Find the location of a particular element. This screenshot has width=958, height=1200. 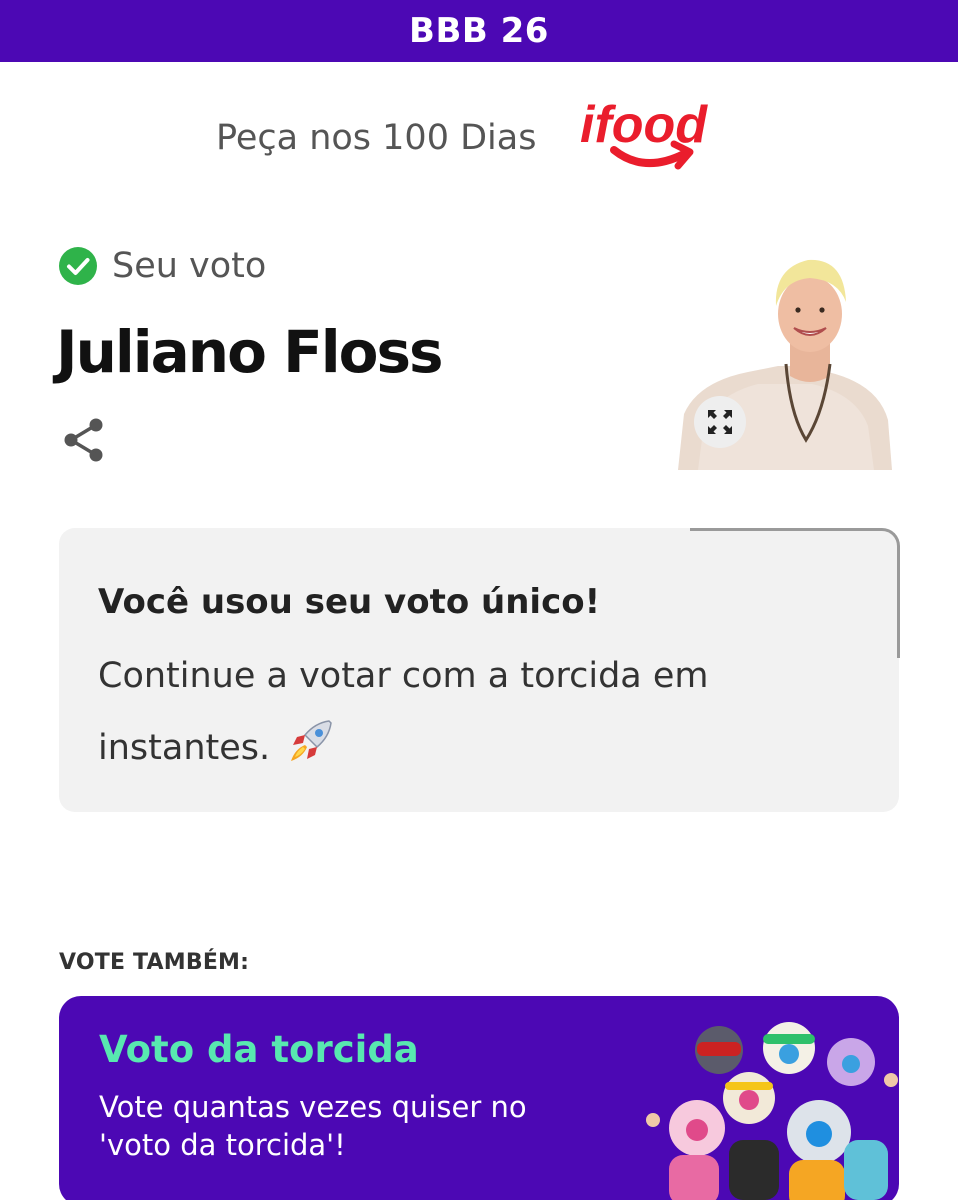

top-bar: BBB 26 is located at coordinates (479, 31).